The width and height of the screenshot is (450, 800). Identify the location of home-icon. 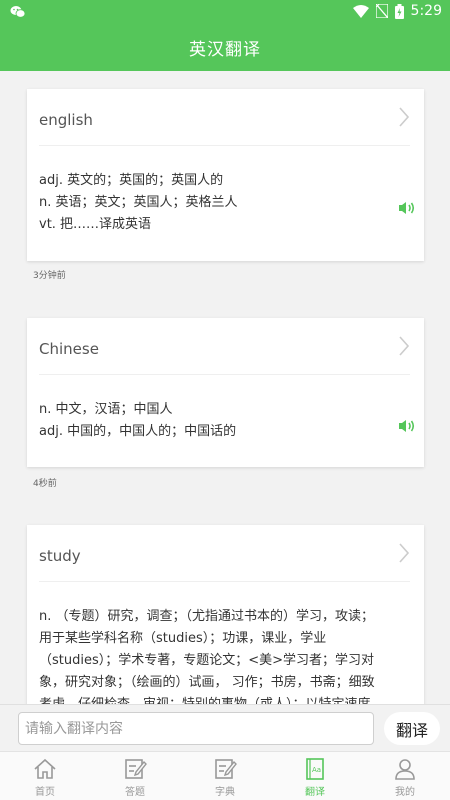
(45, 768).